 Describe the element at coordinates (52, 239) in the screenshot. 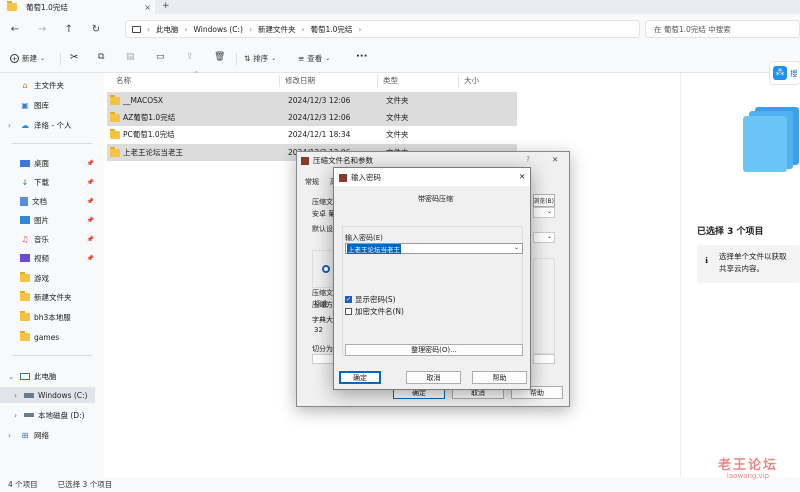

I see `sidebar-item-music: ♫ 音乐 📌` at that location.